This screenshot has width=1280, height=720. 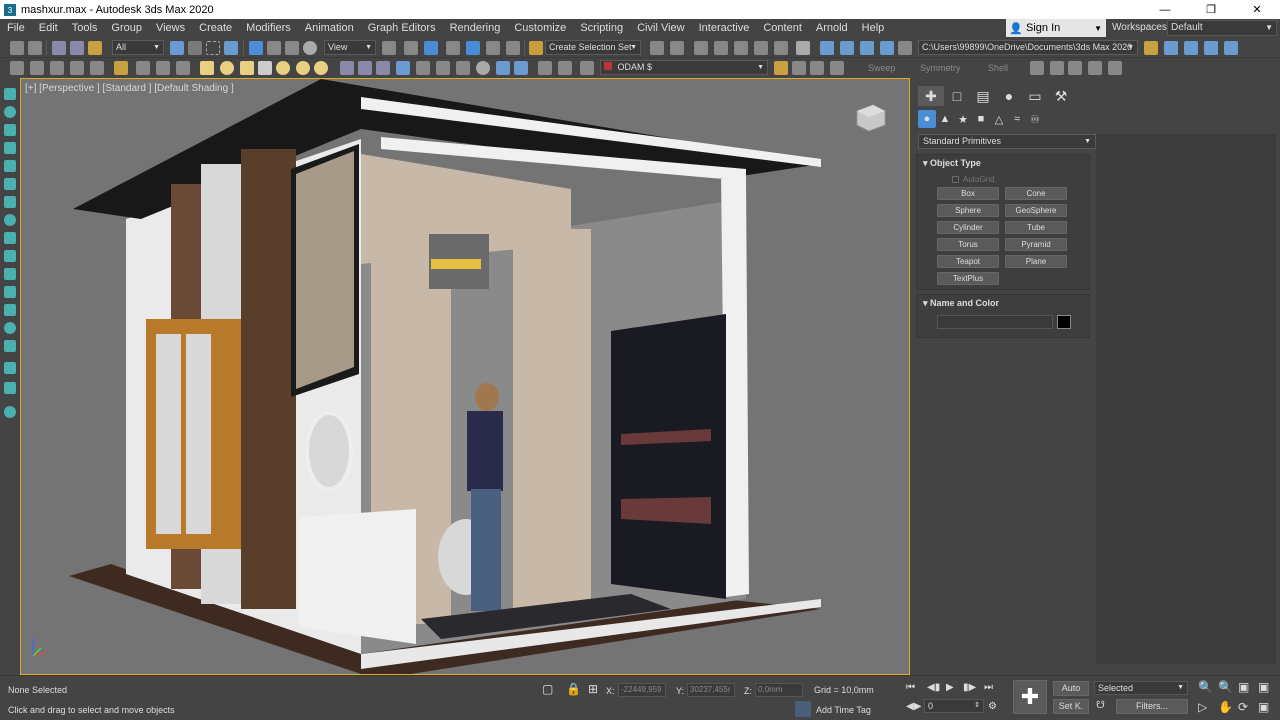 I want to click on space-warps-icon: ≈, so click(x=1017, y=119).